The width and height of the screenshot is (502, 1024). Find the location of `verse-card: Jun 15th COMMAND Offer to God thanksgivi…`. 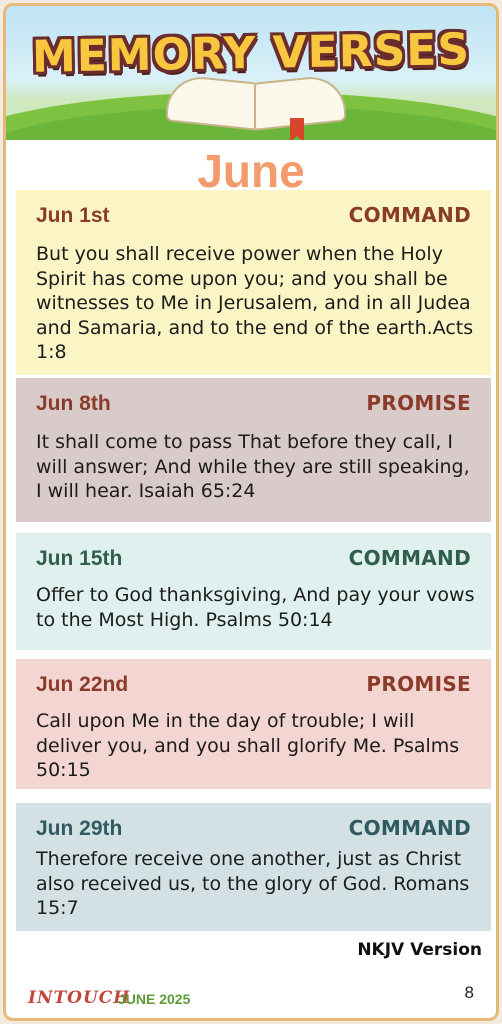

verse-card: Jun 15th COMMAND Offer to God thanksgivi… is located at coordinates (253, 591).